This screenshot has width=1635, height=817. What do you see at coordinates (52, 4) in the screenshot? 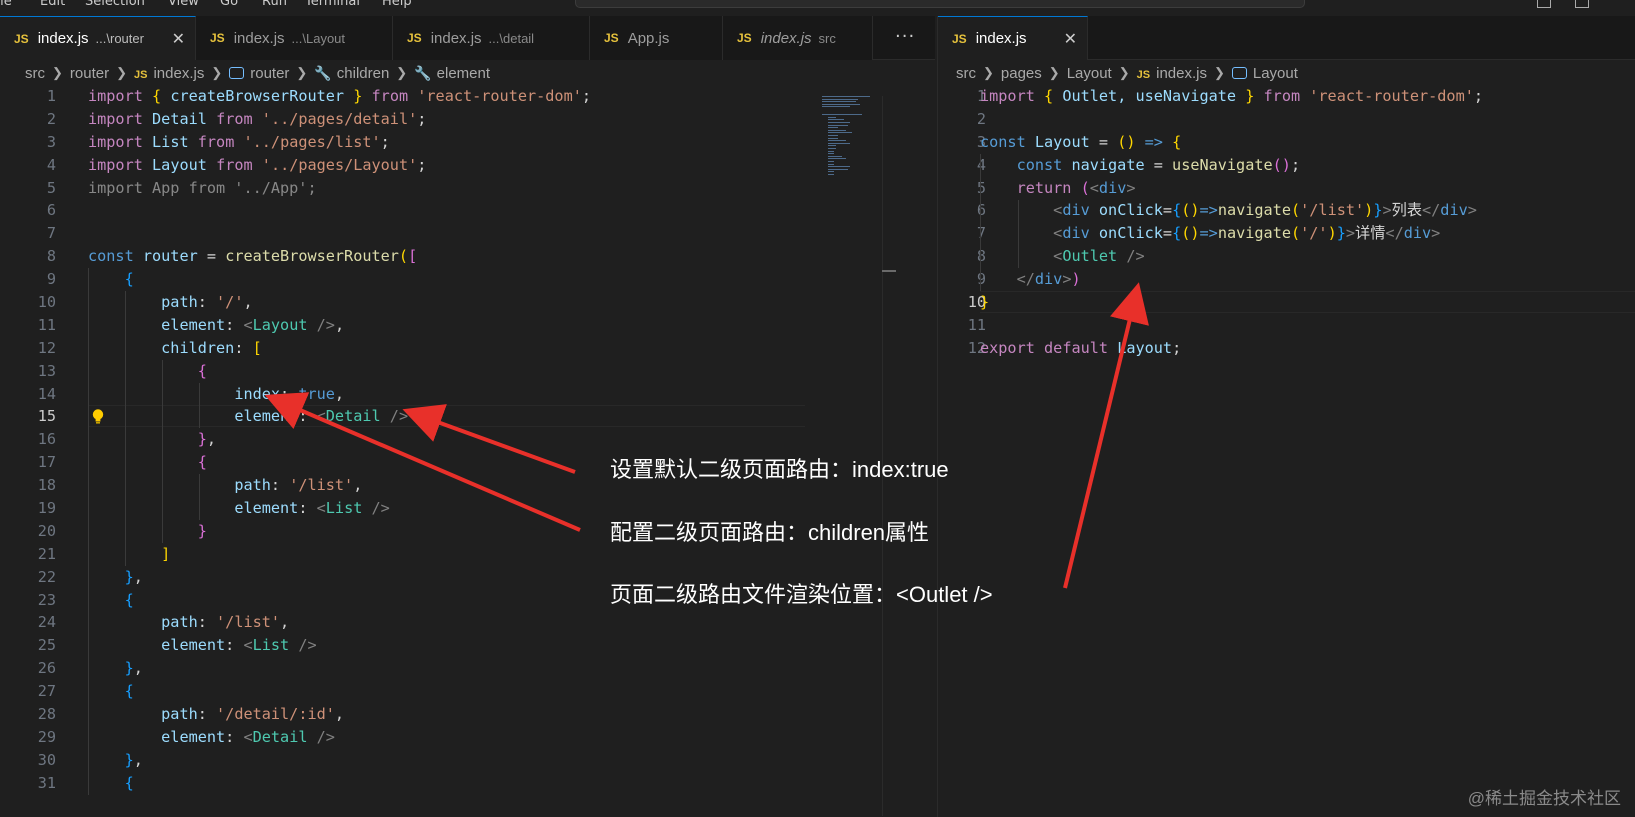
I see `menu-item-edit: Edit` at bounding box center [52, 4].